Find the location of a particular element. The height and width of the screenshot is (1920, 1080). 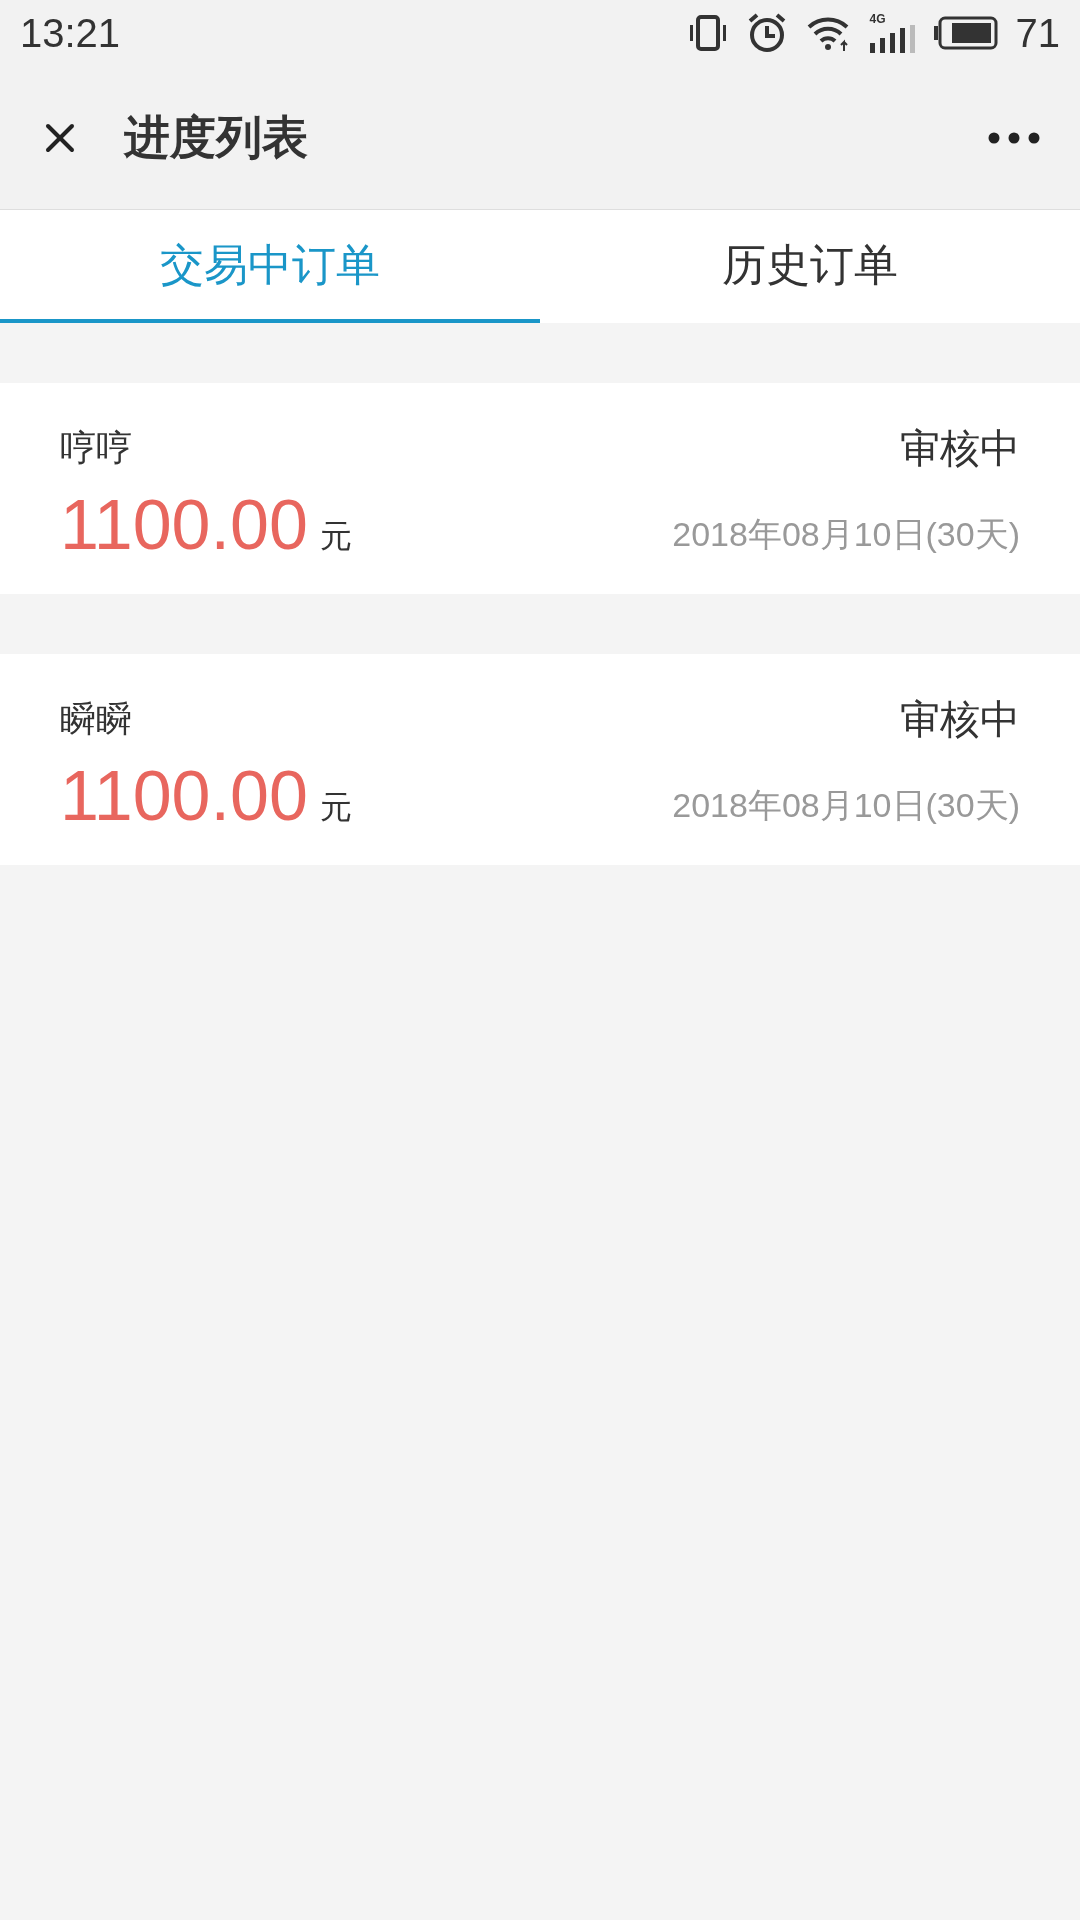

battery-icon is located at coordinates (965, 33).